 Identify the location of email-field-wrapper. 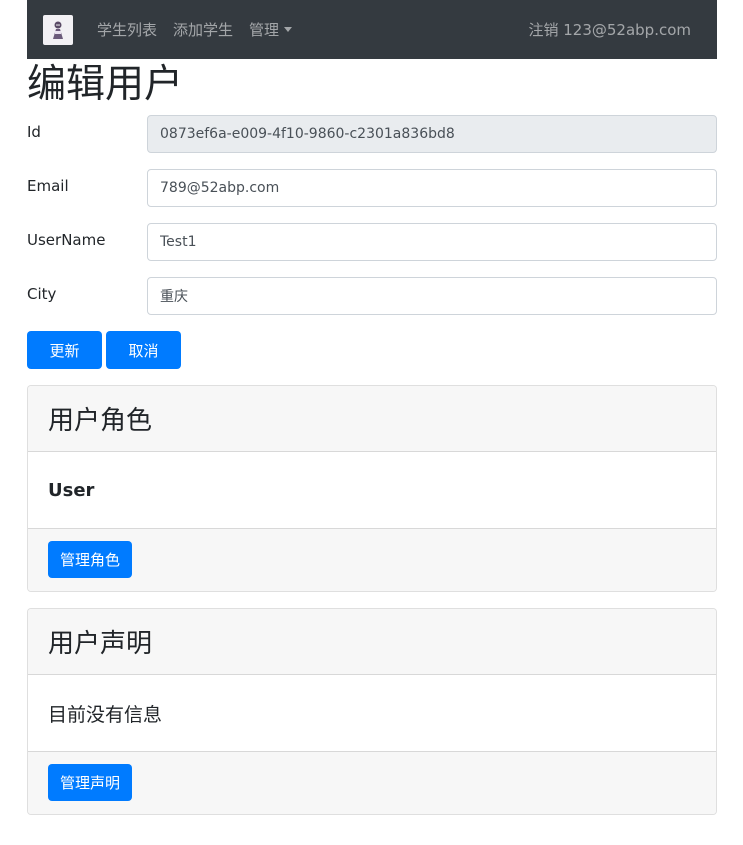
(432, 188).